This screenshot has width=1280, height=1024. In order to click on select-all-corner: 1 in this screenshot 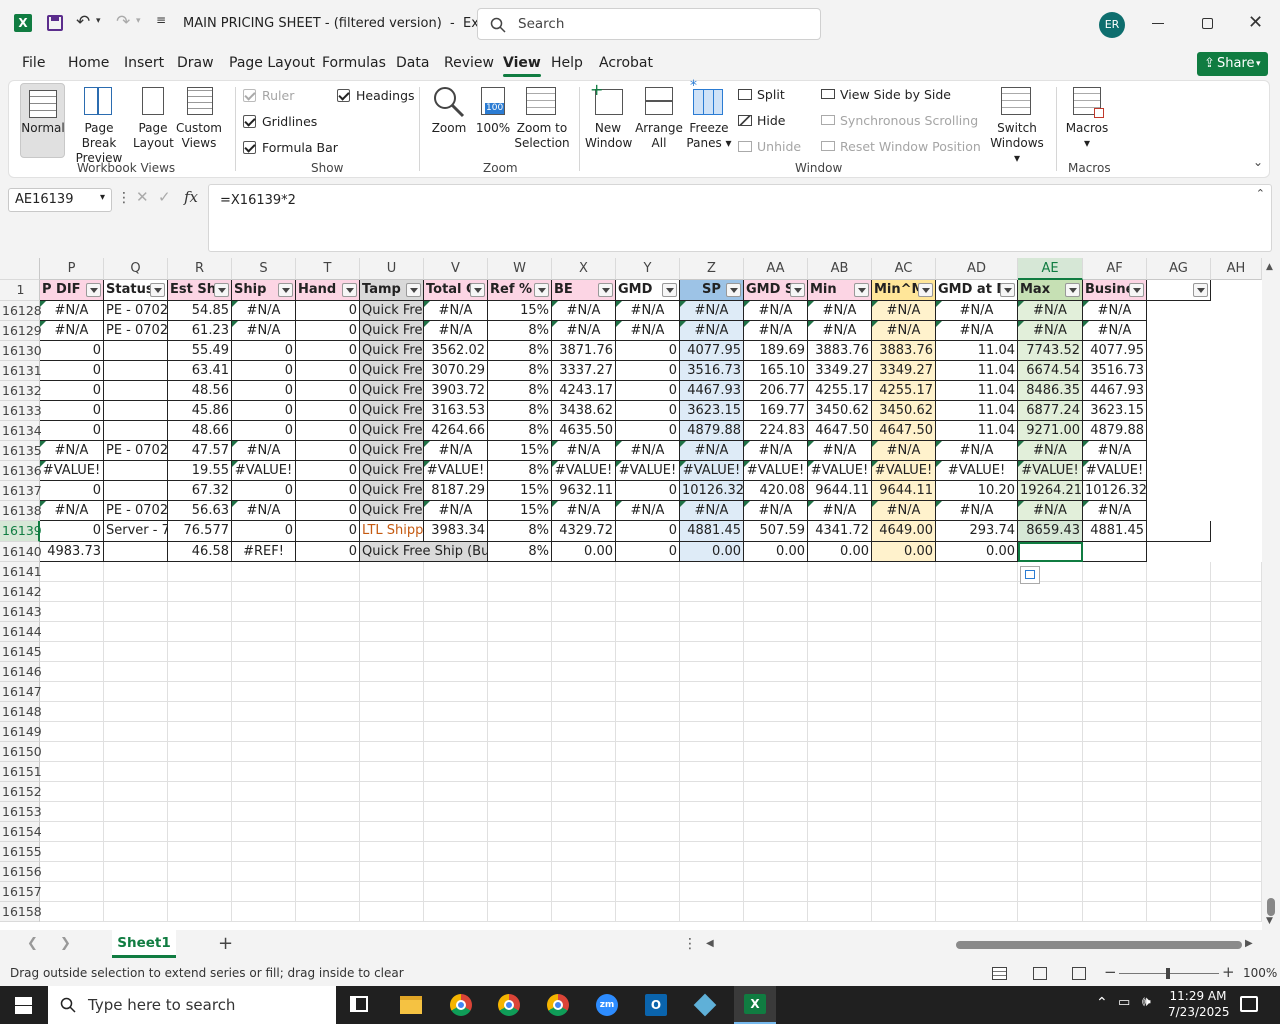, I will do `click(20, 290)`.